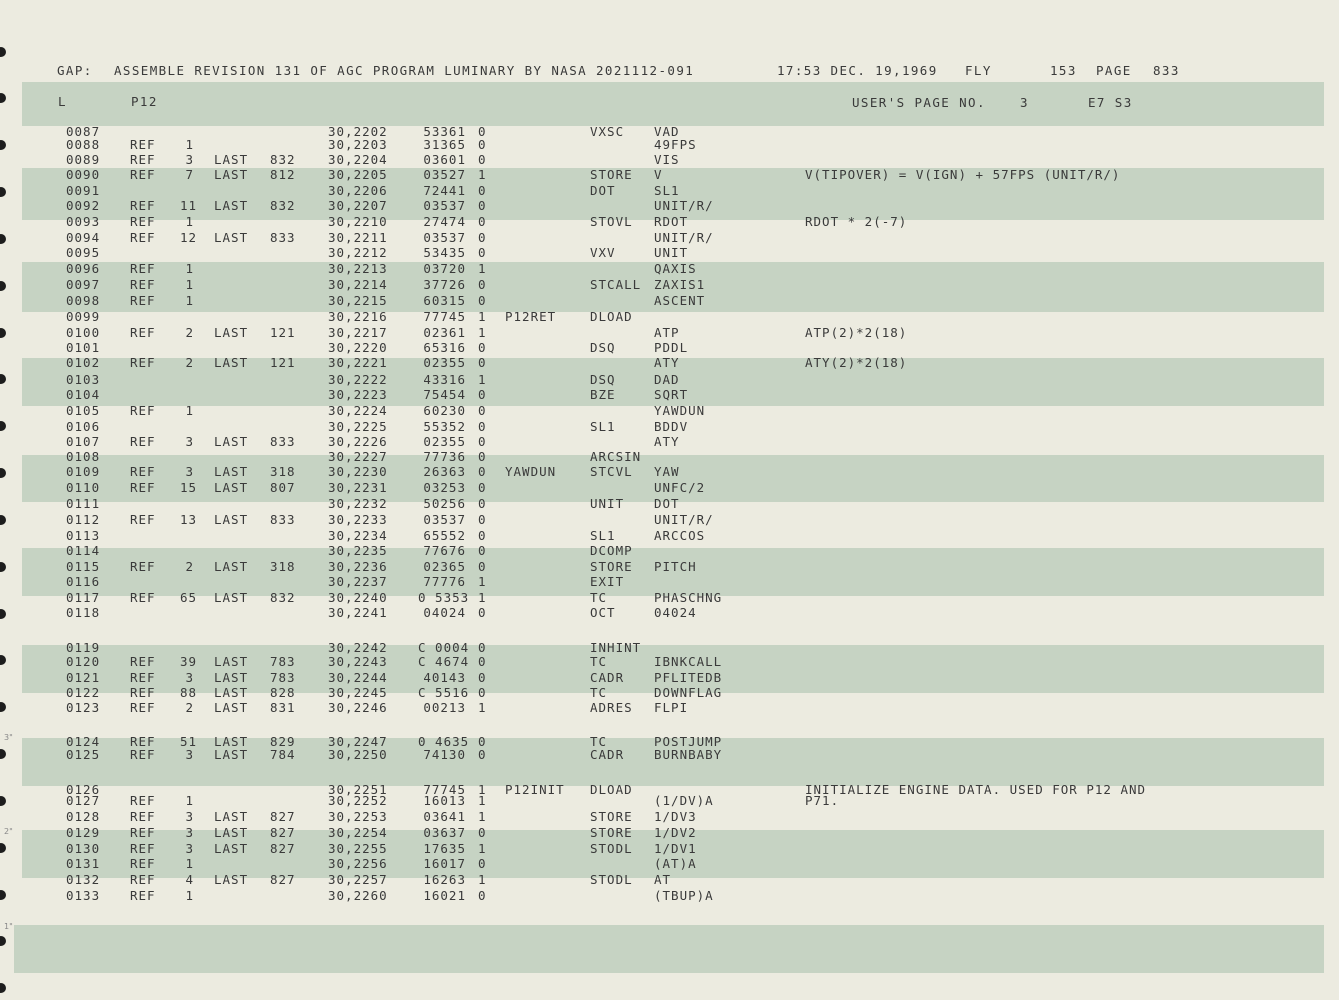  What do you see at coordinates (283, 879) in the screenshot?
I see `last-page: 827` at bounding box center [283, 879].